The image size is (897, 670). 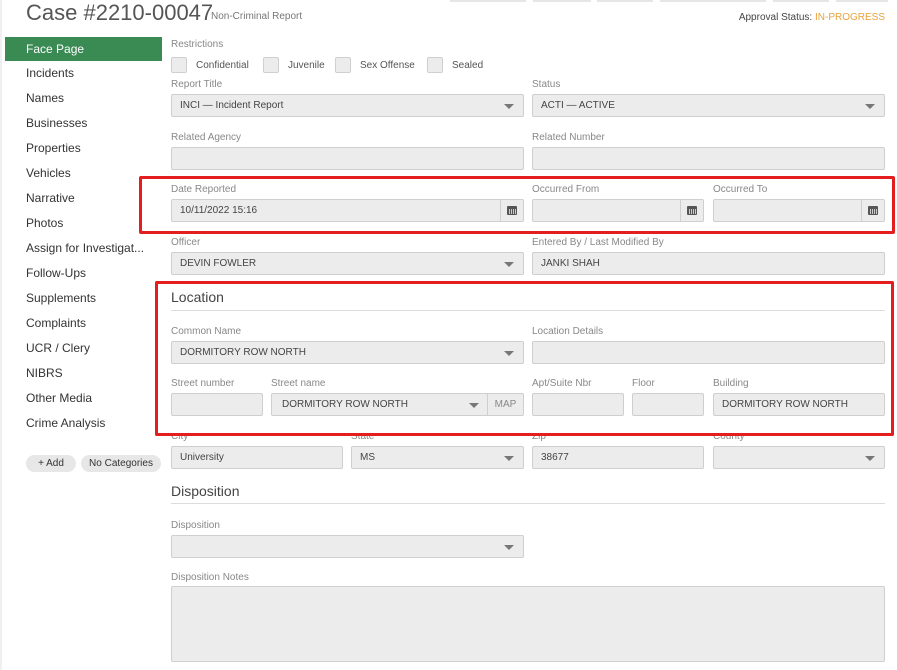 I want to click on officer-value: DEVIN FOWLER, so click(x=218, y=263).